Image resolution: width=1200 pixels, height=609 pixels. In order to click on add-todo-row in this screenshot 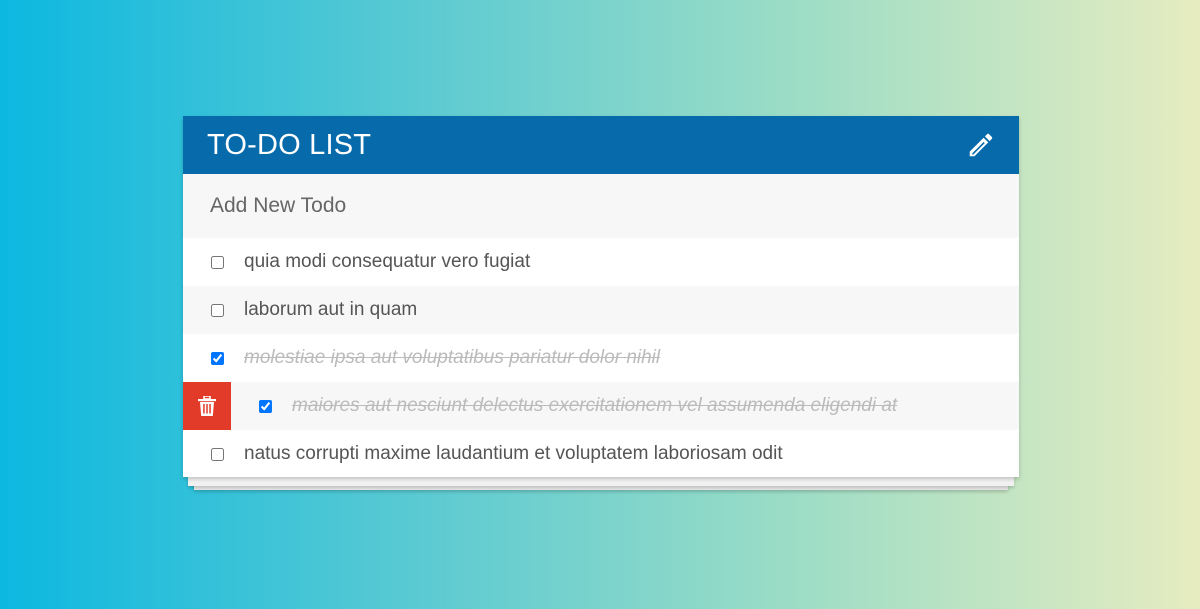, I will do `click(601, 206)`.